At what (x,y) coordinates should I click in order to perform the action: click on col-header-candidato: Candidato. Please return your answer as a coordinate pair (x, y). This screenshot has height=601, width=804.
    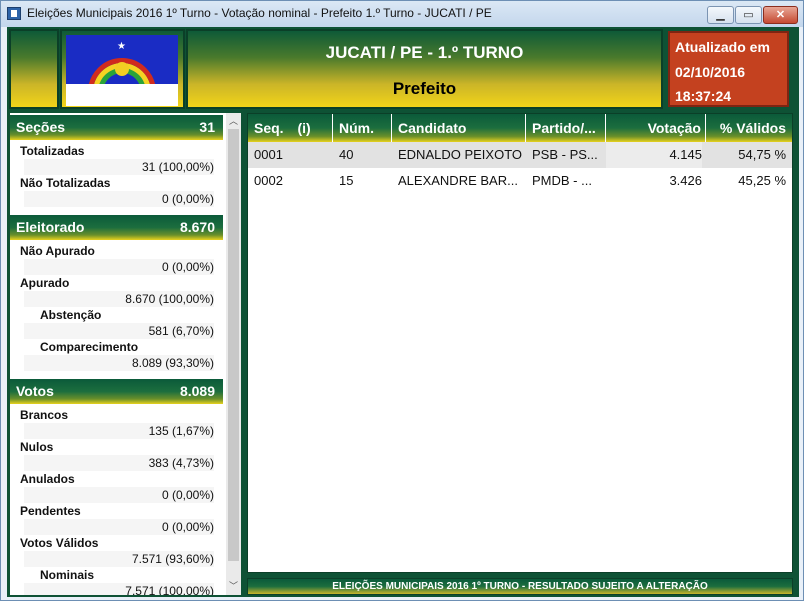
    Looking at the image, I should click on (459, 128).